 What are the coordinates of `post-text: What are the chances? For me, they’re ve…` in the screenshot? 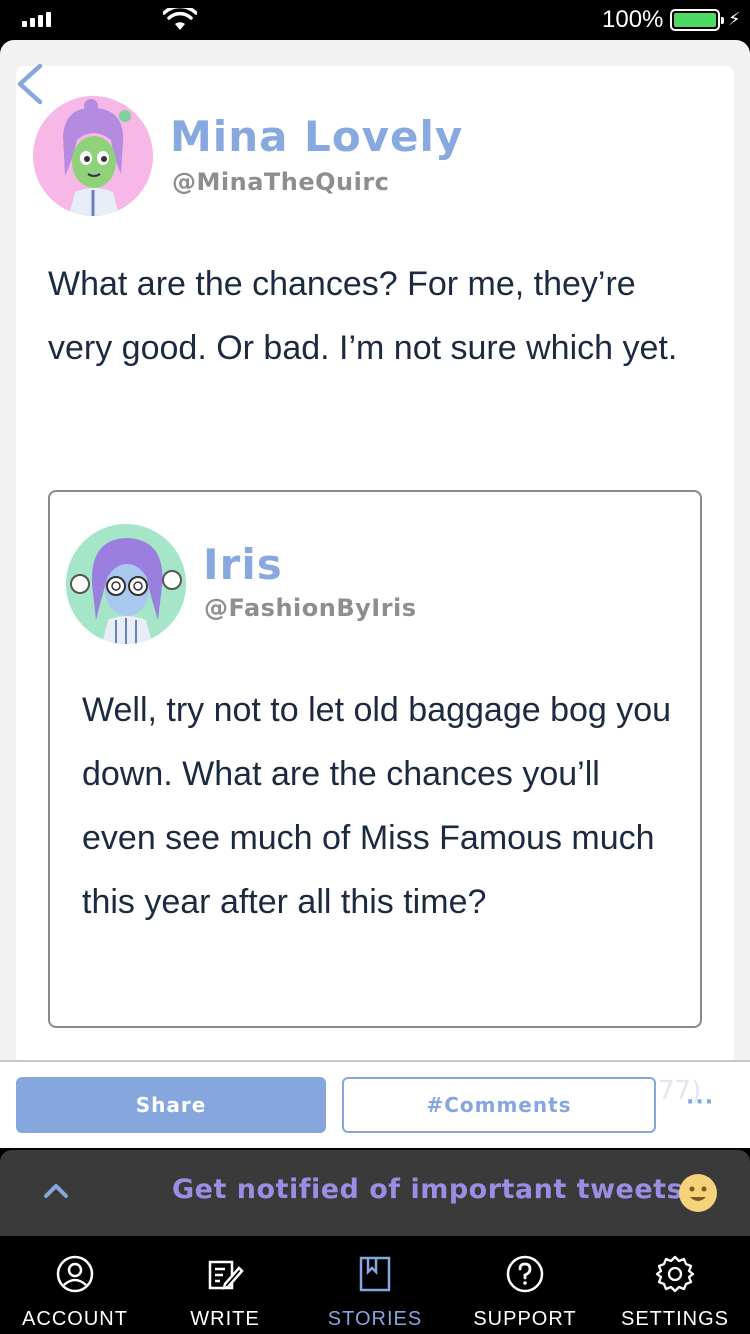 It's located at (363, 316).